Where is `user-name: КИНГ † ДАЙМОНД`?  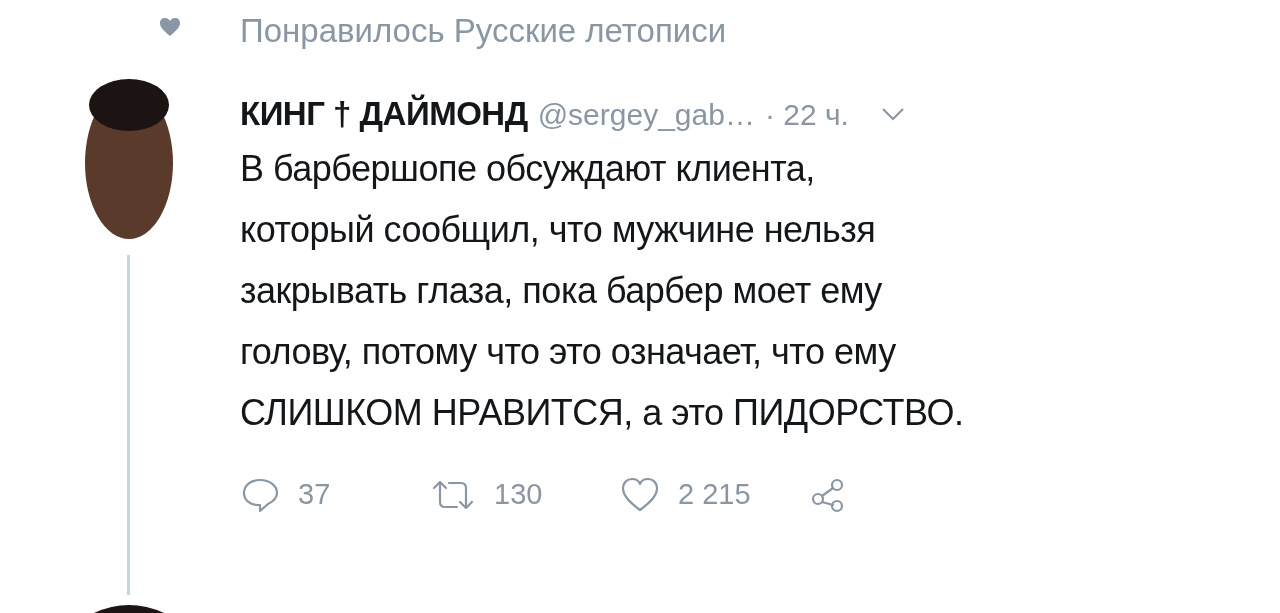
user-name: КИНГ † ДАЙМОНД is located at coordinates (384, 114).